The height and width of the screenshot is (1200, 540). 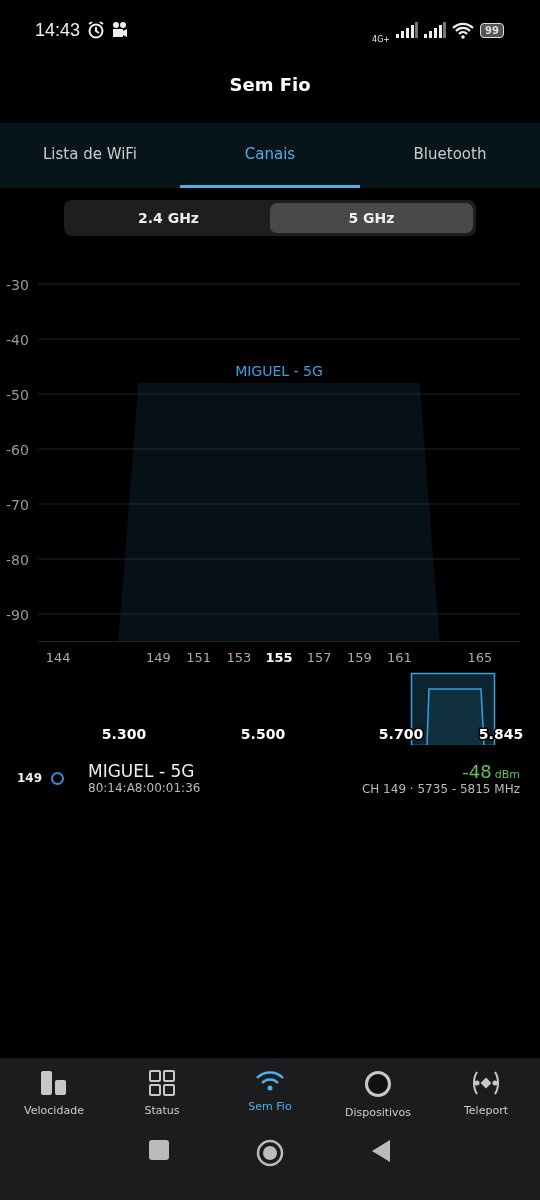 I want to click on tab: Lista de WiFi, so click(x=90, y=155).